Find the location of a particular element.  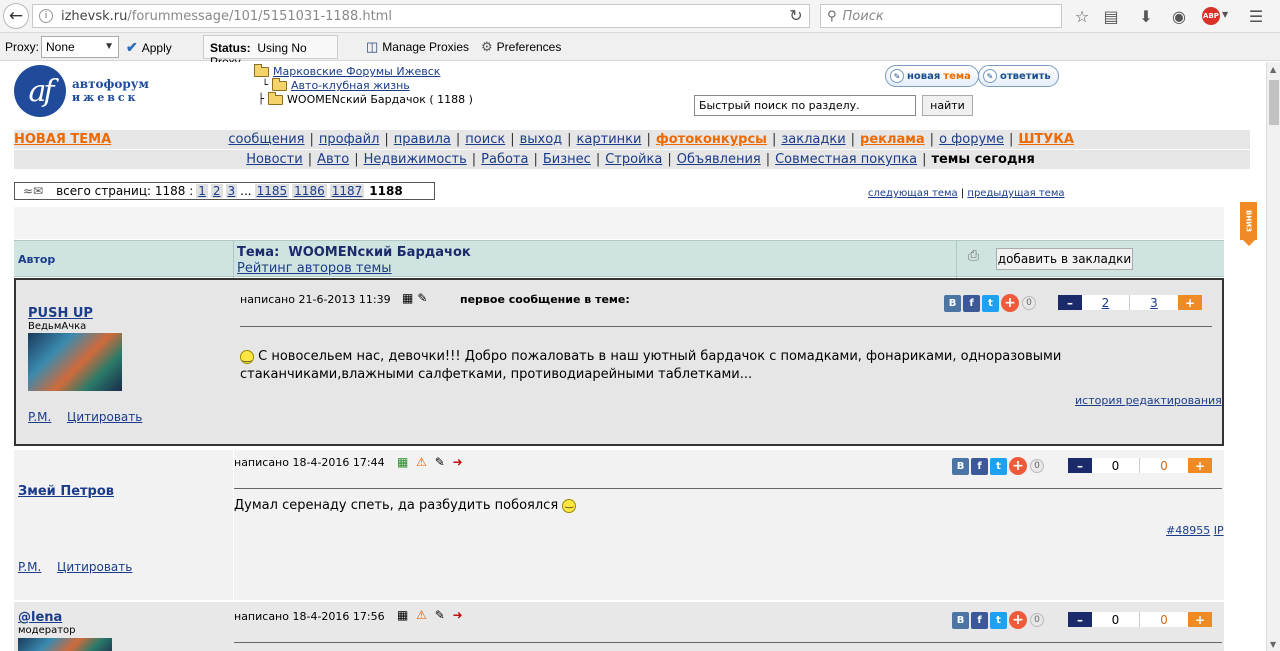

back-arrow-icon: ← is located at coordinates (16, 16).